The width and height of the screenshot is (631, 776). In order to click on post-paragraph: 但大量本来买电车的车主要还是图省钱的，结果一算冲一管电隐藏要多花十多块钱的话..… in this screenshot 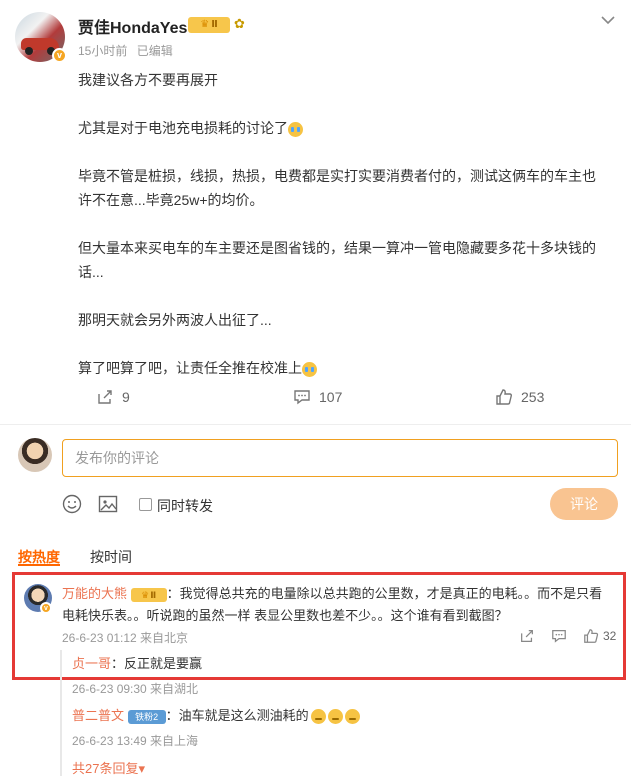, I will do `click(337, 260)`.